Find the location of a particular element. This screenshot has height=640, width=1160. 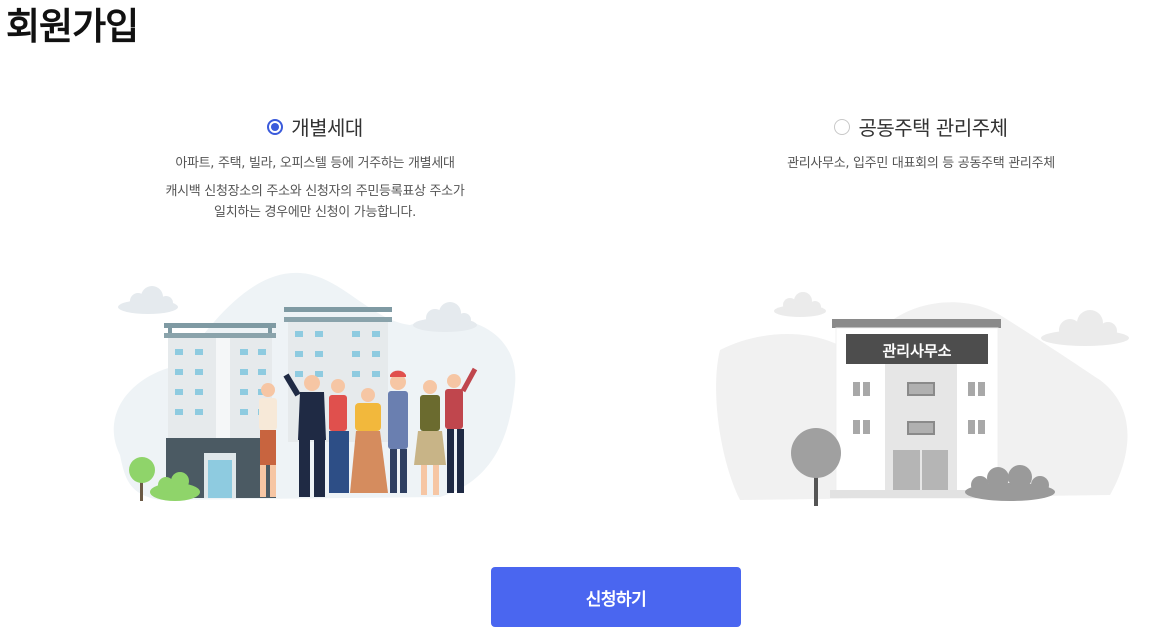

radio-individual-household: 개별세대 is located at coordinates (315, 126).